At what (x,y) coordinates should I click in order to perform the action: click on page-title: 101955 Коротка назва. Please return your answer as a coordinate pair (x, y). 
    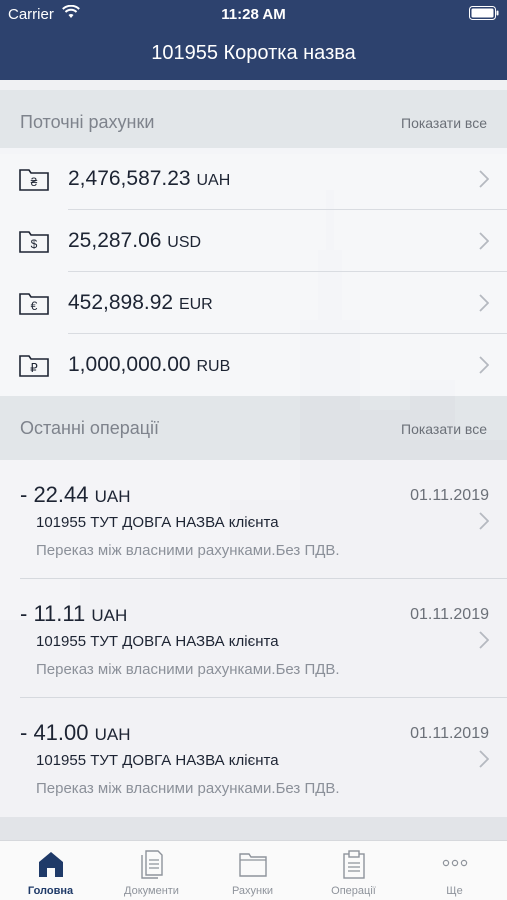
    Looking at the image, I should click on (253, 53).